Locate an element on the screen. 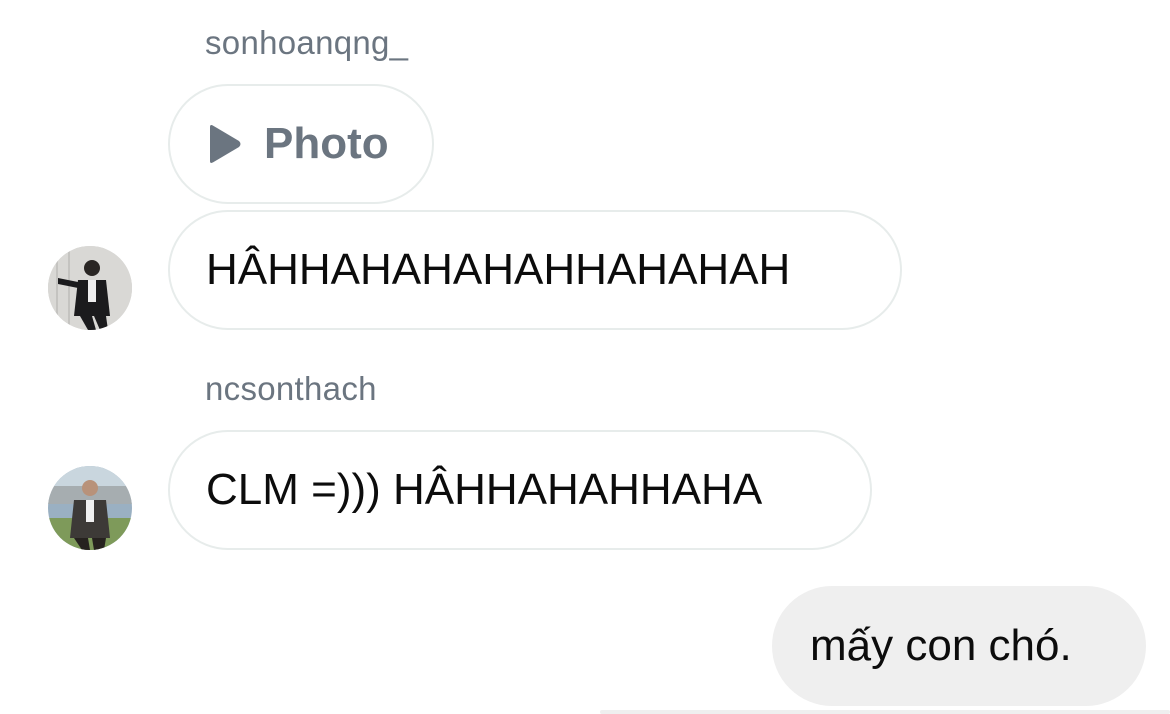 The height and width of the screenshot is (714, 1170). message-text: HÂHHAHAHAHAHHAHAHAH is located at coordinates (498, 269).